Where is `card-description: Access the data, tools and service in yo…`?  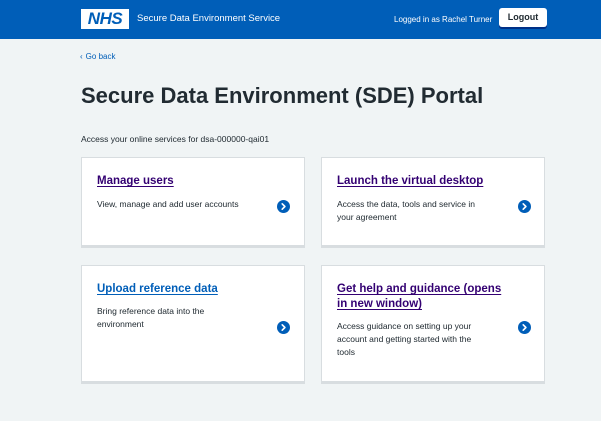
card-description: Access the data, tools and service in yo… is located at coordinates (406, 210).